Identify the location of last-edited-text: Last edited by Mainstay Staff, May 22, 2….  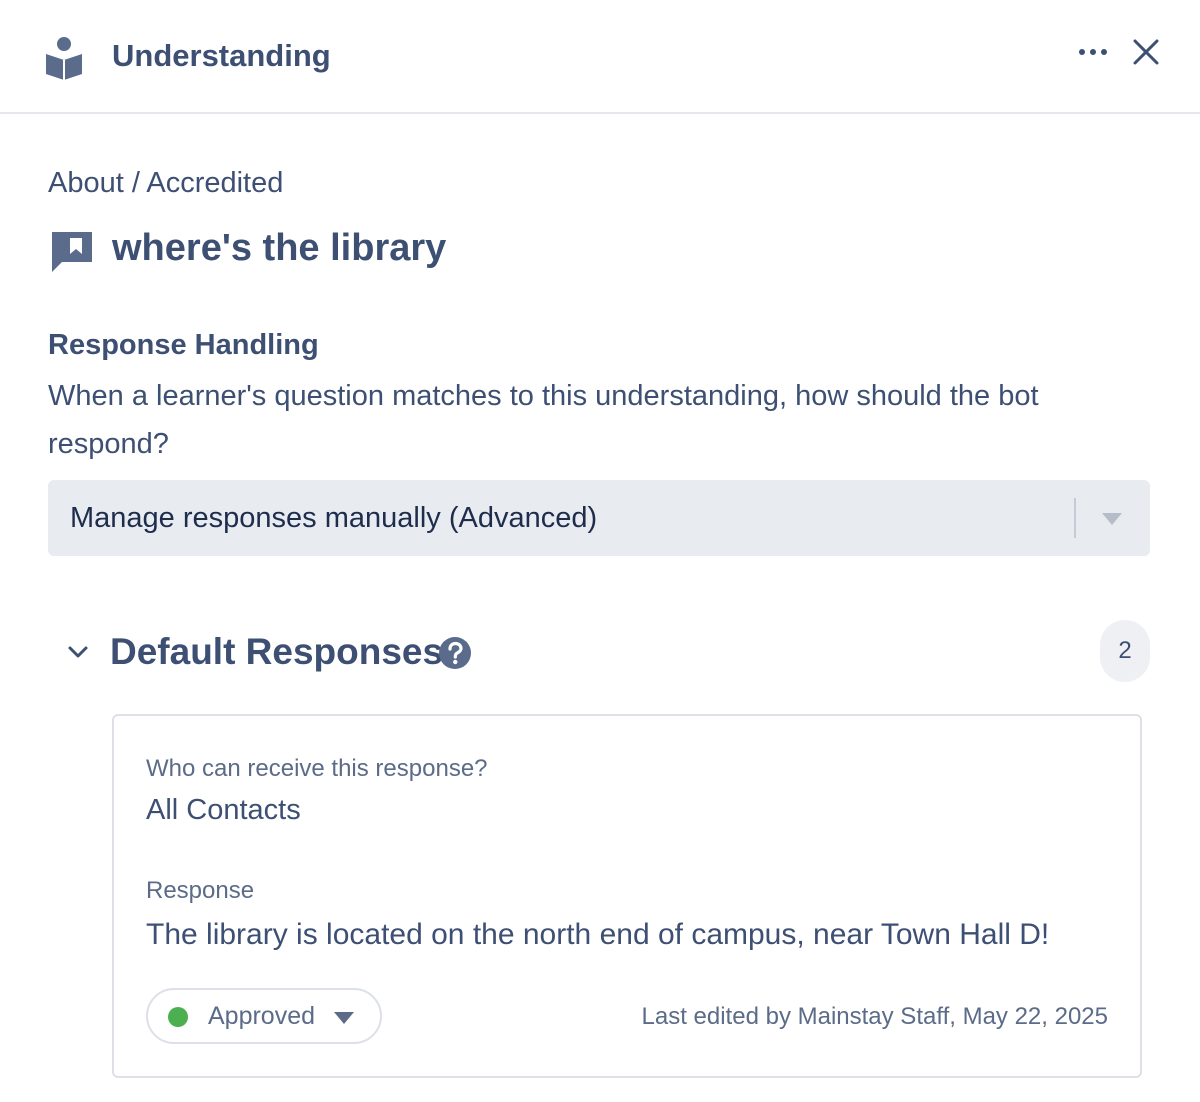
(875, 1016).